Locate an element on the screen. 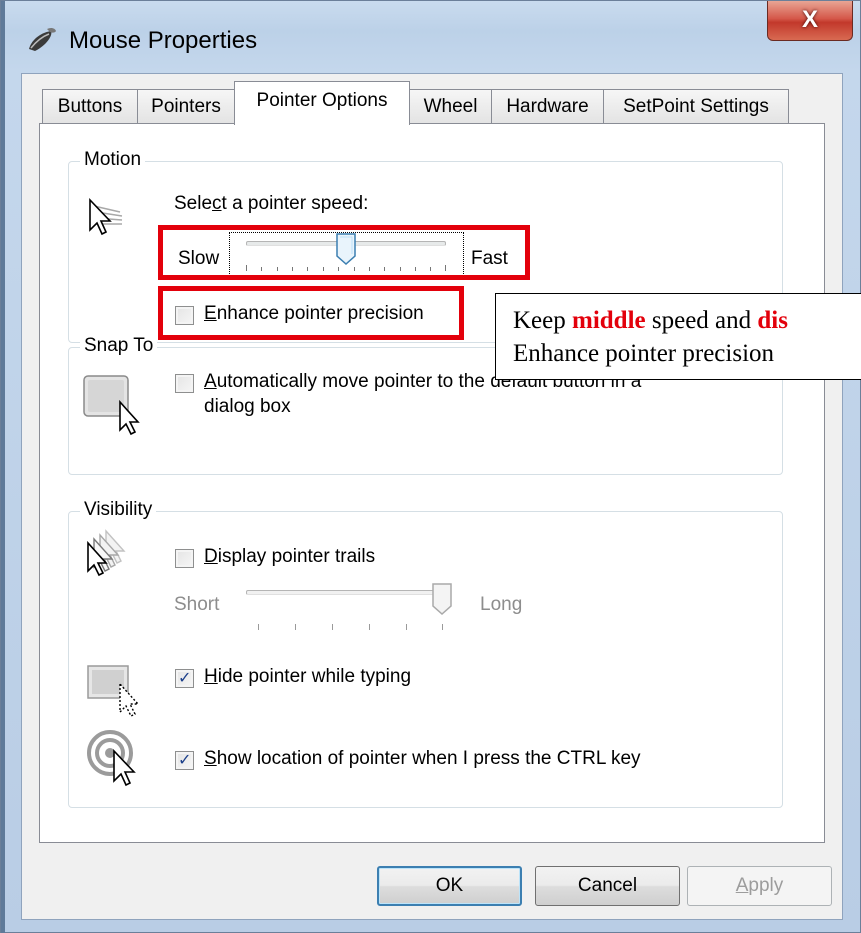 The width and height of the screenshot is (861, 933). tab-pointer-options: Pointer Options is located at coordinates (322, 103).